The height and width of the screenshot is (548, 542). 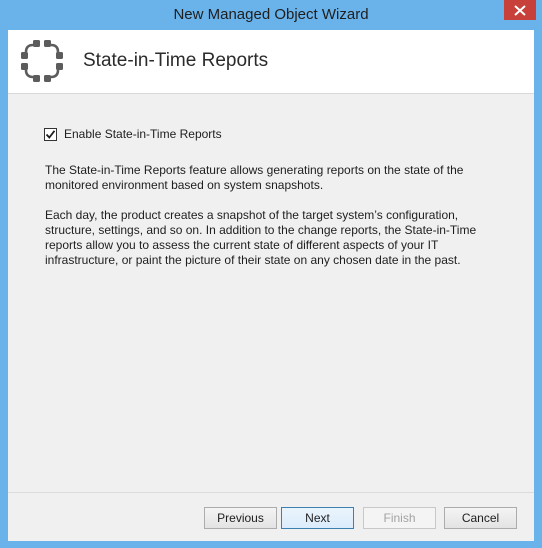 What do you see at coordinates (143, 134) in the screenshot?
I see `enable-state-in-time-label: Enable State-in-Time Reports` at bounding box center [143, 134].